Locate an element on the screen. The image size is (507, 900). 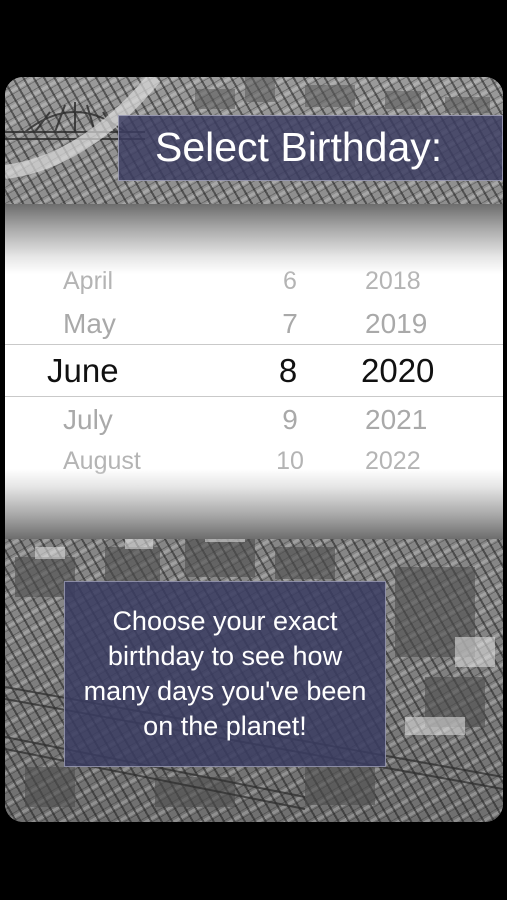
year-wheel: 2017 2018 2019 2020 2021 2022 2023 is located at coordinates (419, 371).